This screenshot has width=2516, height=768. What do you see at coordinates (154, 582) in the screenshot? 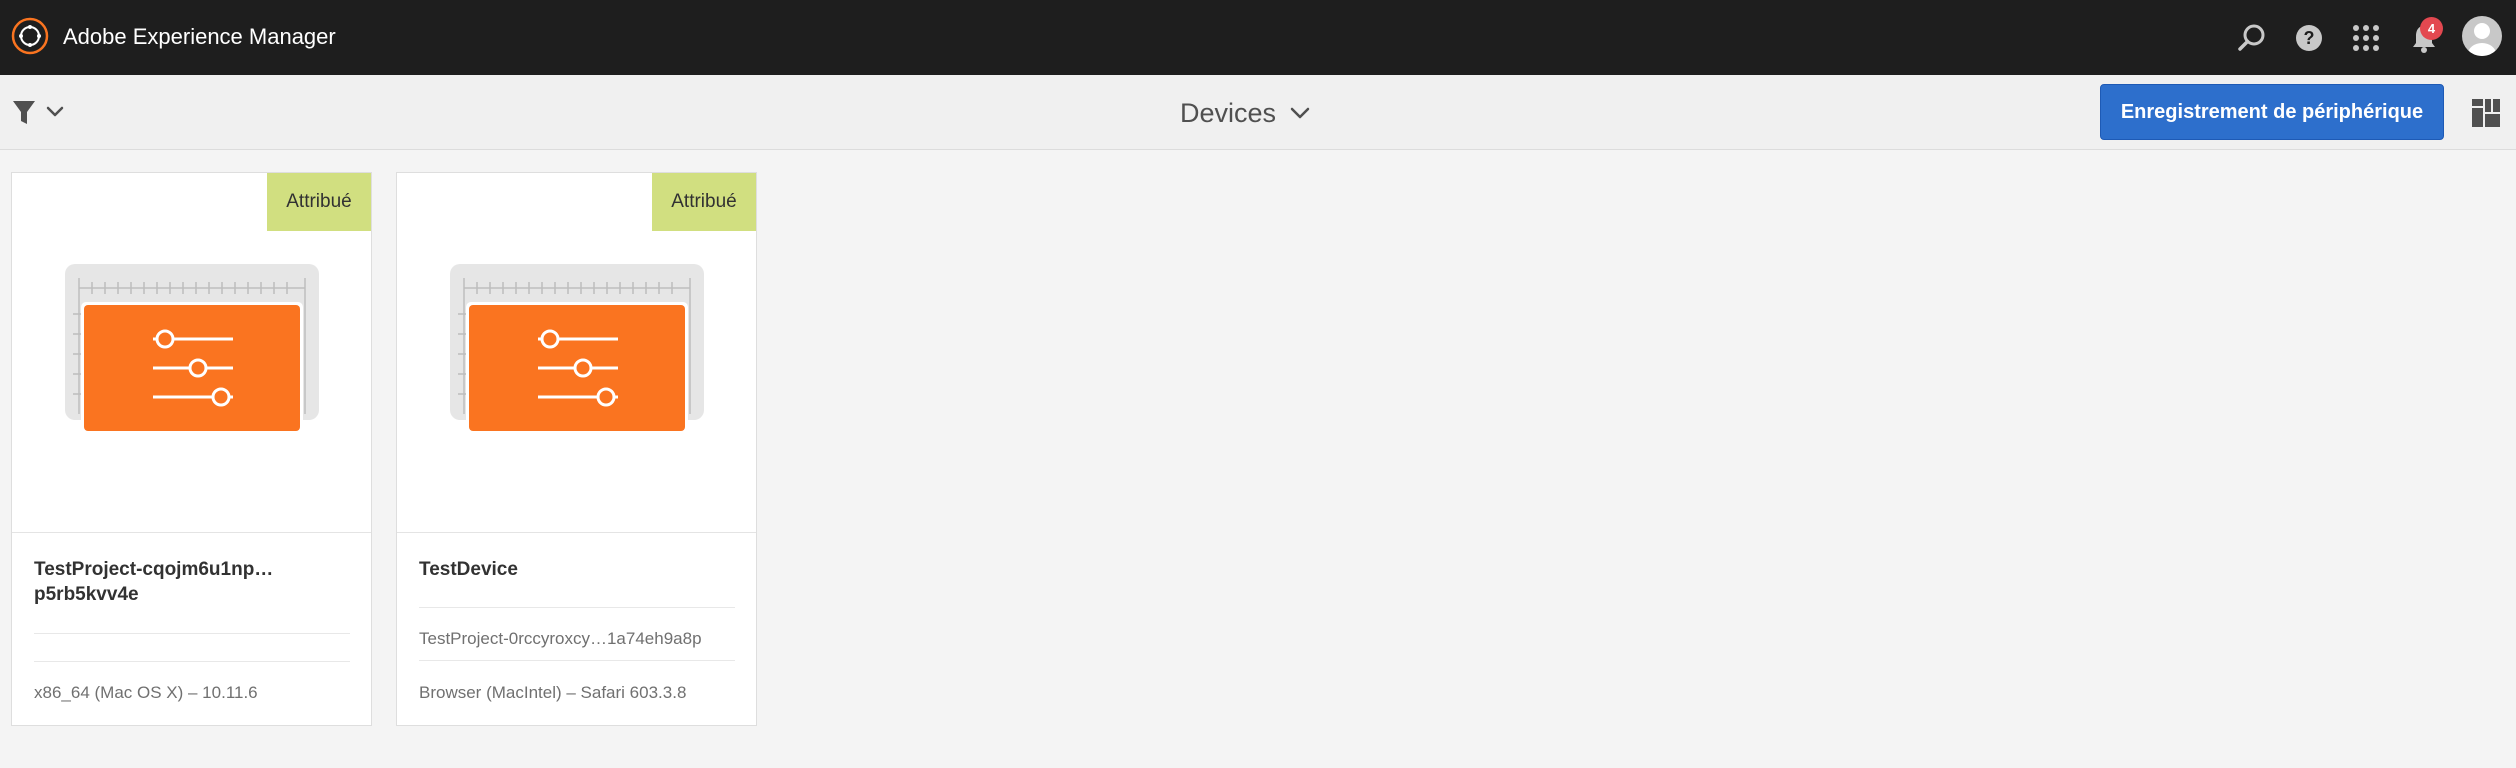
I see `card-title: TestProject-cqojm6u1np… p5rb5kvv4e` at bounding box center [154, 582].